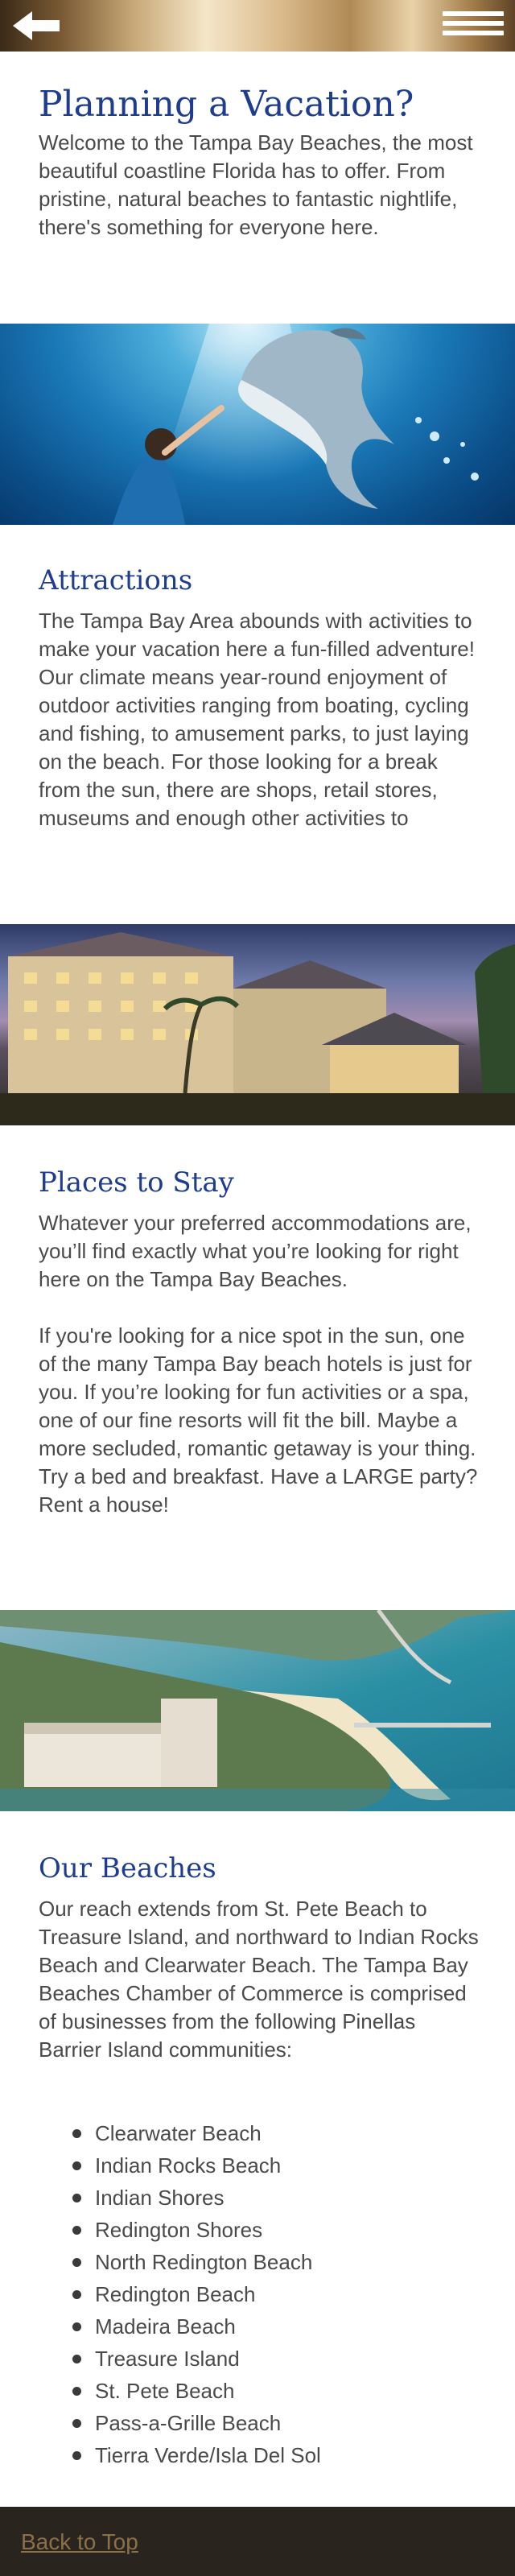 Image resolution: width=515 pixels, height=2576 pixels. I want to click on list-item: Redington Beach, so click(264, 2294).